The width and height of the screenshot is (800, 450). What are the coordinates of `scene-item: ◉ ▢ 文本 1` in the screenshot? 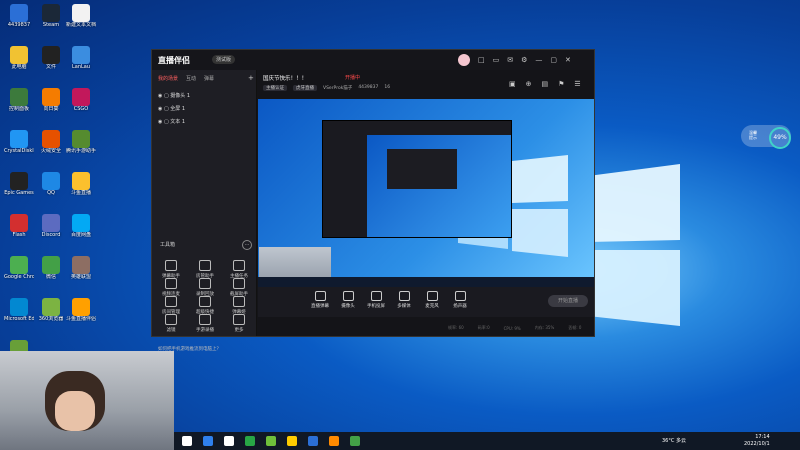 It's located at (171, 121).